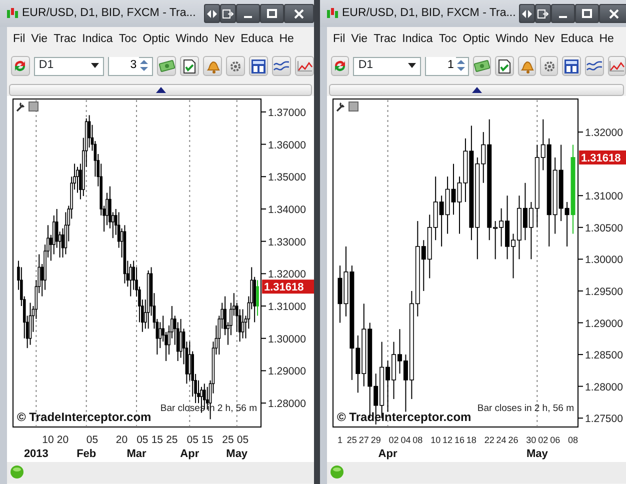 Image resolution: width=626 pixels, height=484 pixels. I want to click on minimize-icon, so click(562, 17).